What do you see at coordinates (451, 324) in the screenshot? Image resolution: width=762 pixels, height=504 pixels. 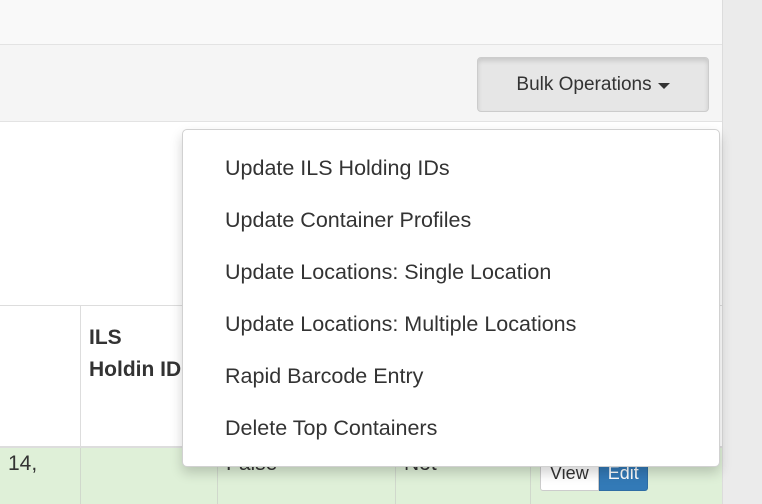 I see `menu-item-update-locations-multiple: Update Locations: Multiple Locations` at bounding box center [451, 324].